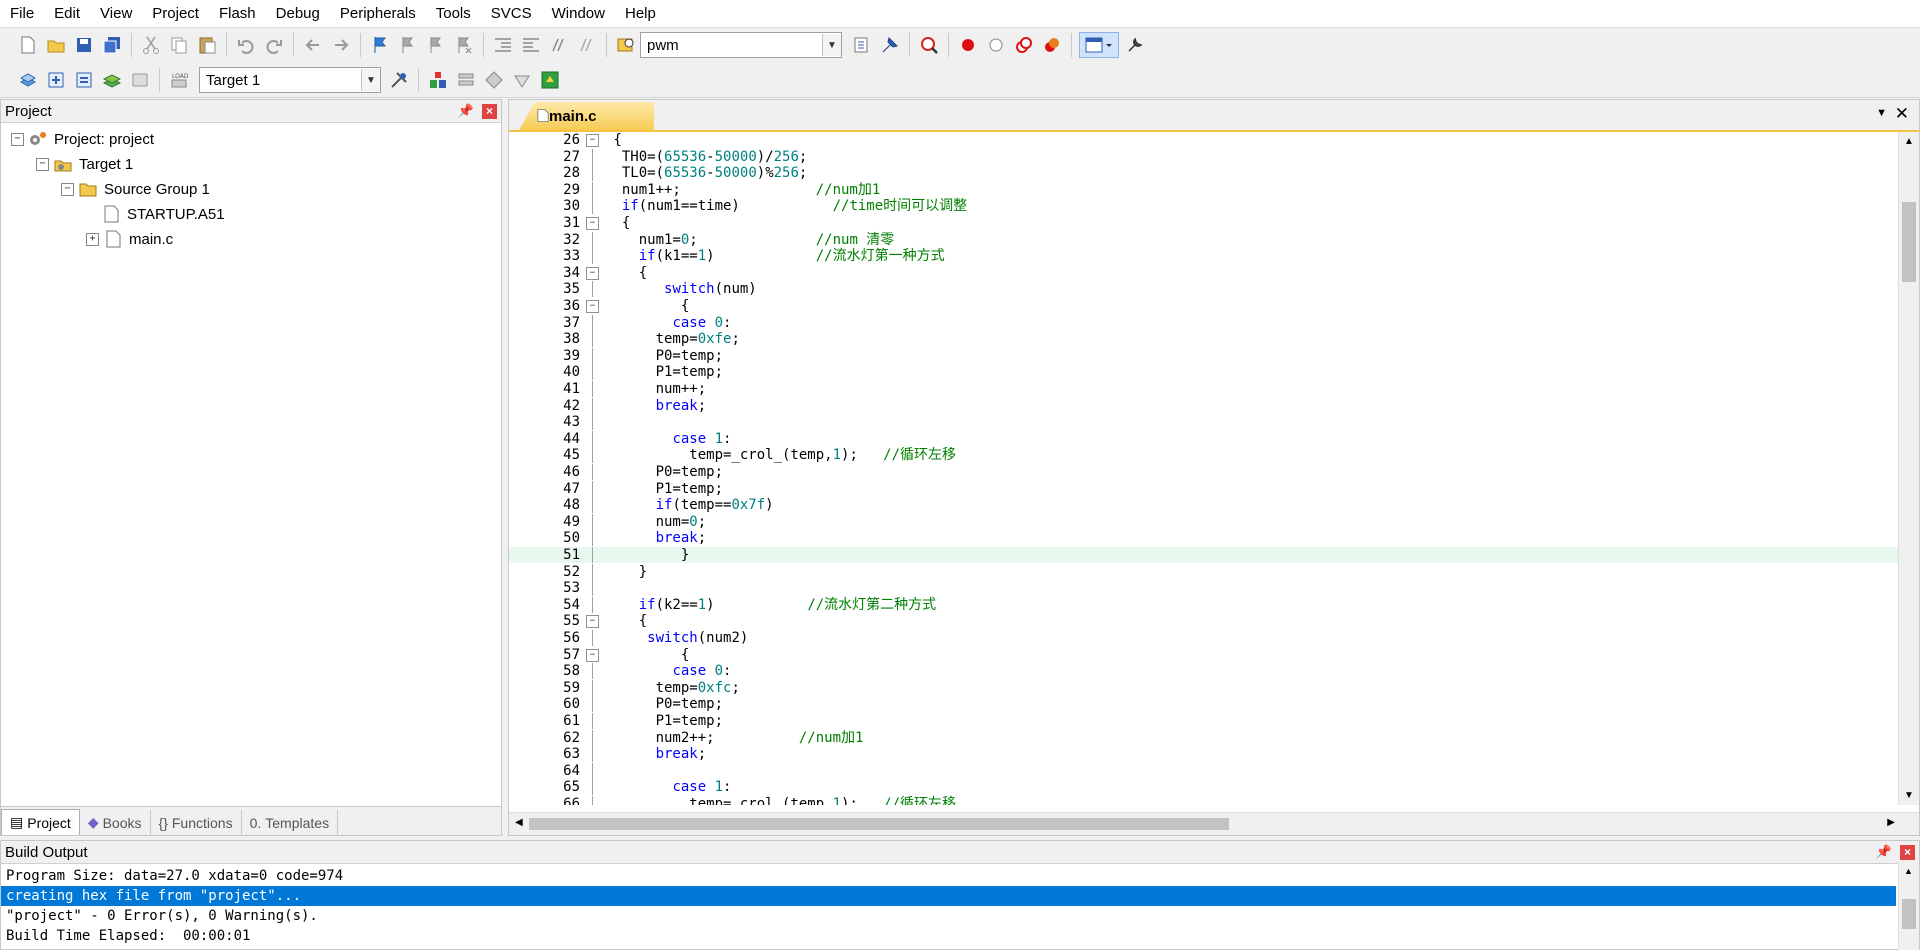 The height and width of the screenshot is (950, 1920). I want to click on horizontal-scrollbar: ◀ ▶, so click(1214, 823).